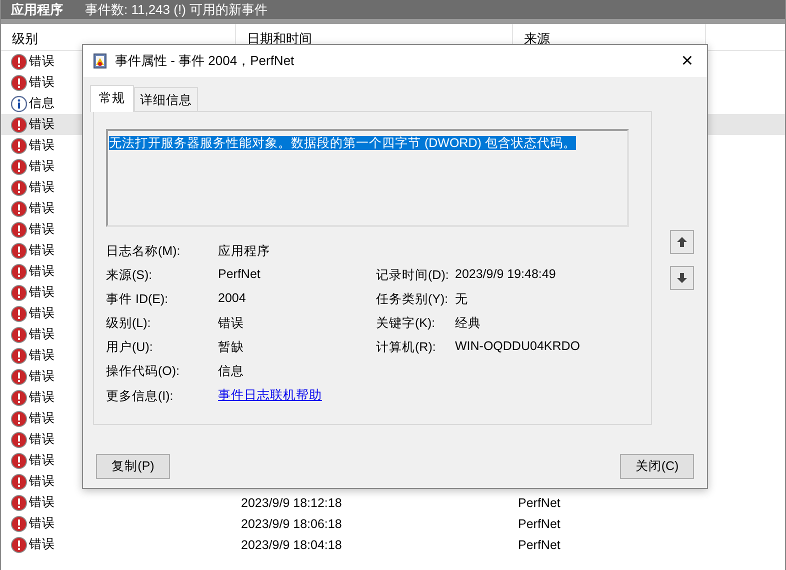  Describe the element at coordinates (657, 466) in the screenshot. I see `close-dialog-button: 关闭(C)` at that location.